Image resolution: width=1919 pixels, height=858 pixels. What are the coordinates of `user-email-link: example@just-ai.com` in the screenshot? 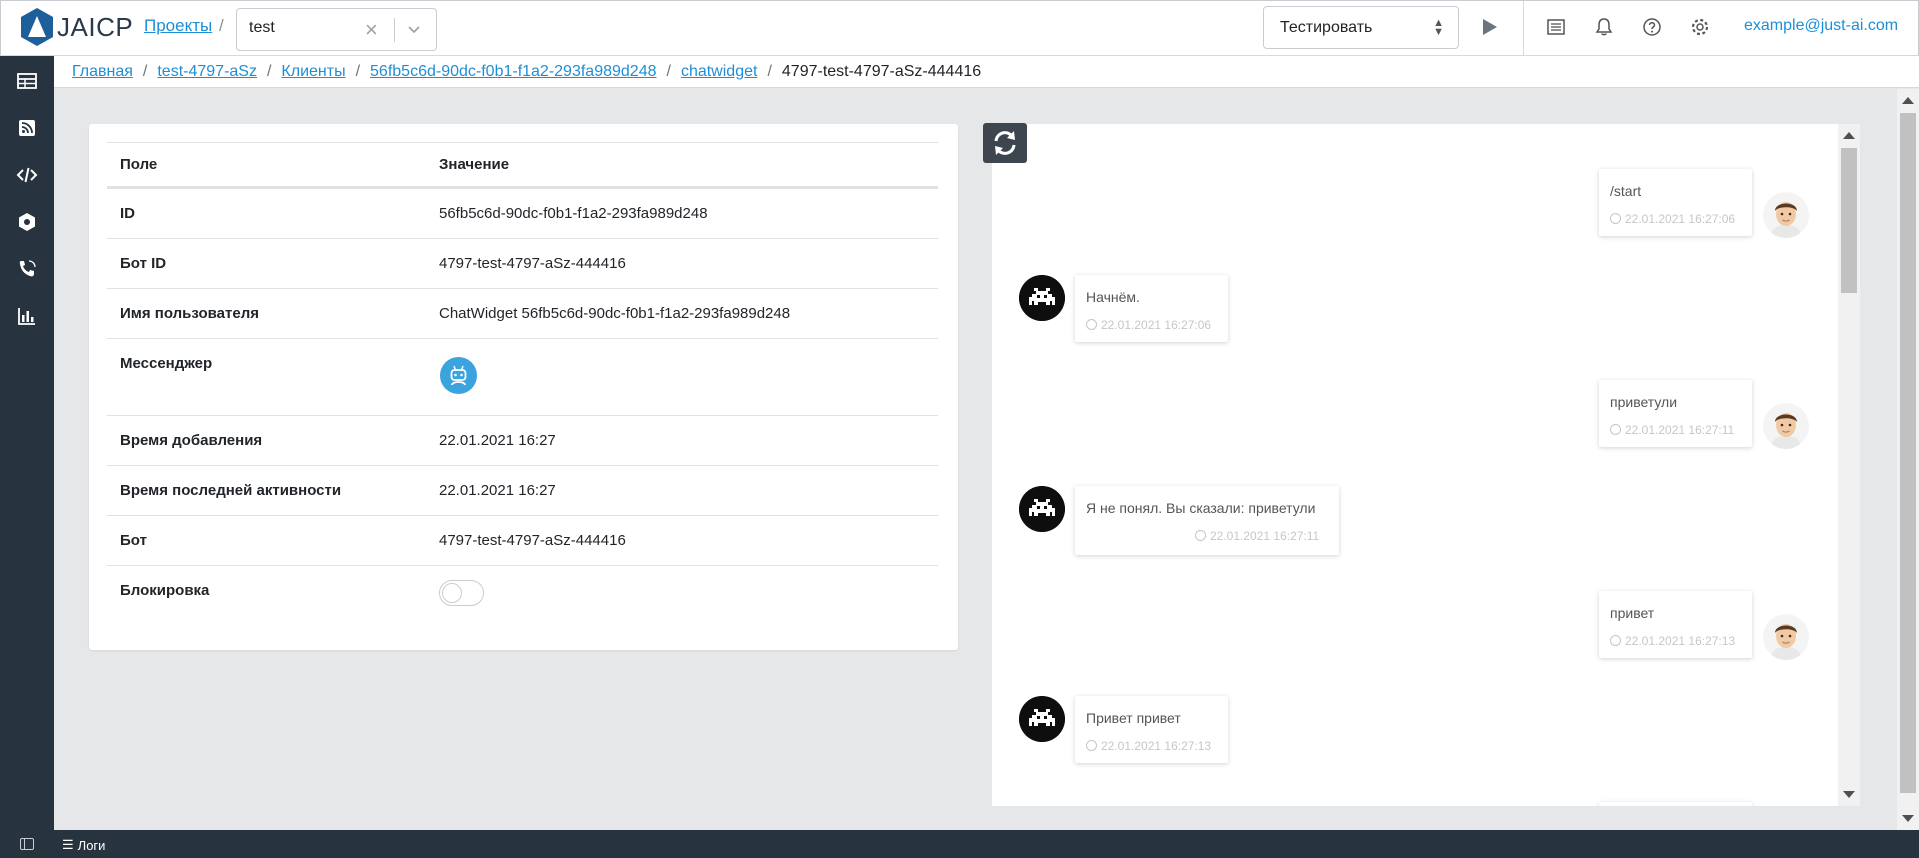 It's located at (1821, 26).